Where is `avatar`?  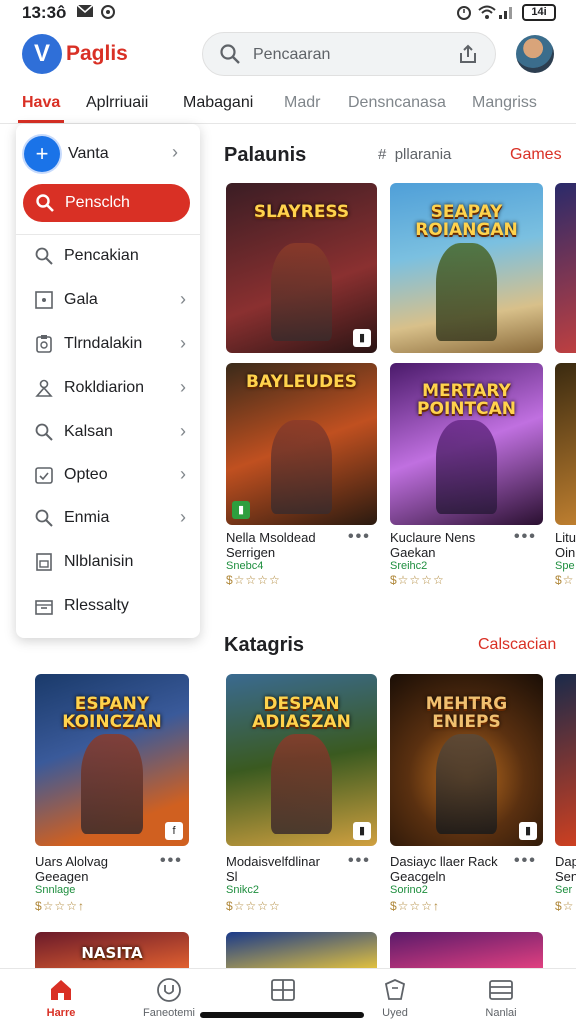
avatar is located at coordinates (535, 54).